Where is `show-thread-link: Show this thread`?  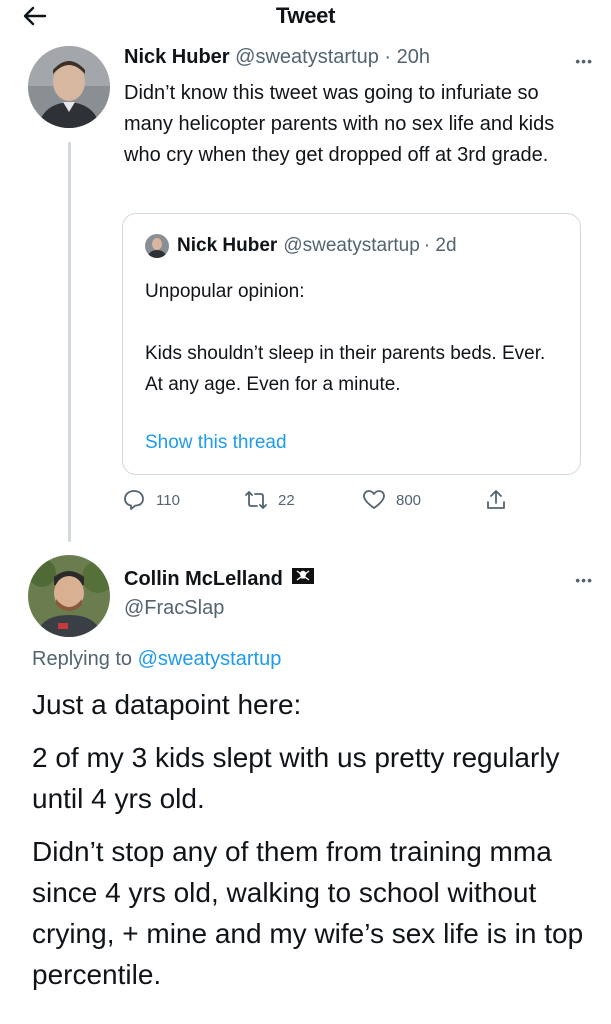 show-thread-link: Show this thread is located at coordinates (216, 443).